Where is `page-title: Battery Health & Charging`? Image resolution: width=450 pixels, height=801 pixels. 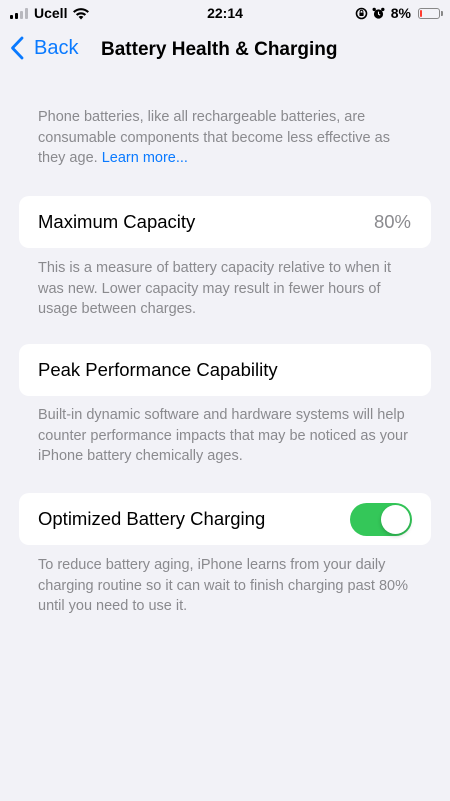 page-title: Battery Health & Charging is located at coordinates (219, 49).